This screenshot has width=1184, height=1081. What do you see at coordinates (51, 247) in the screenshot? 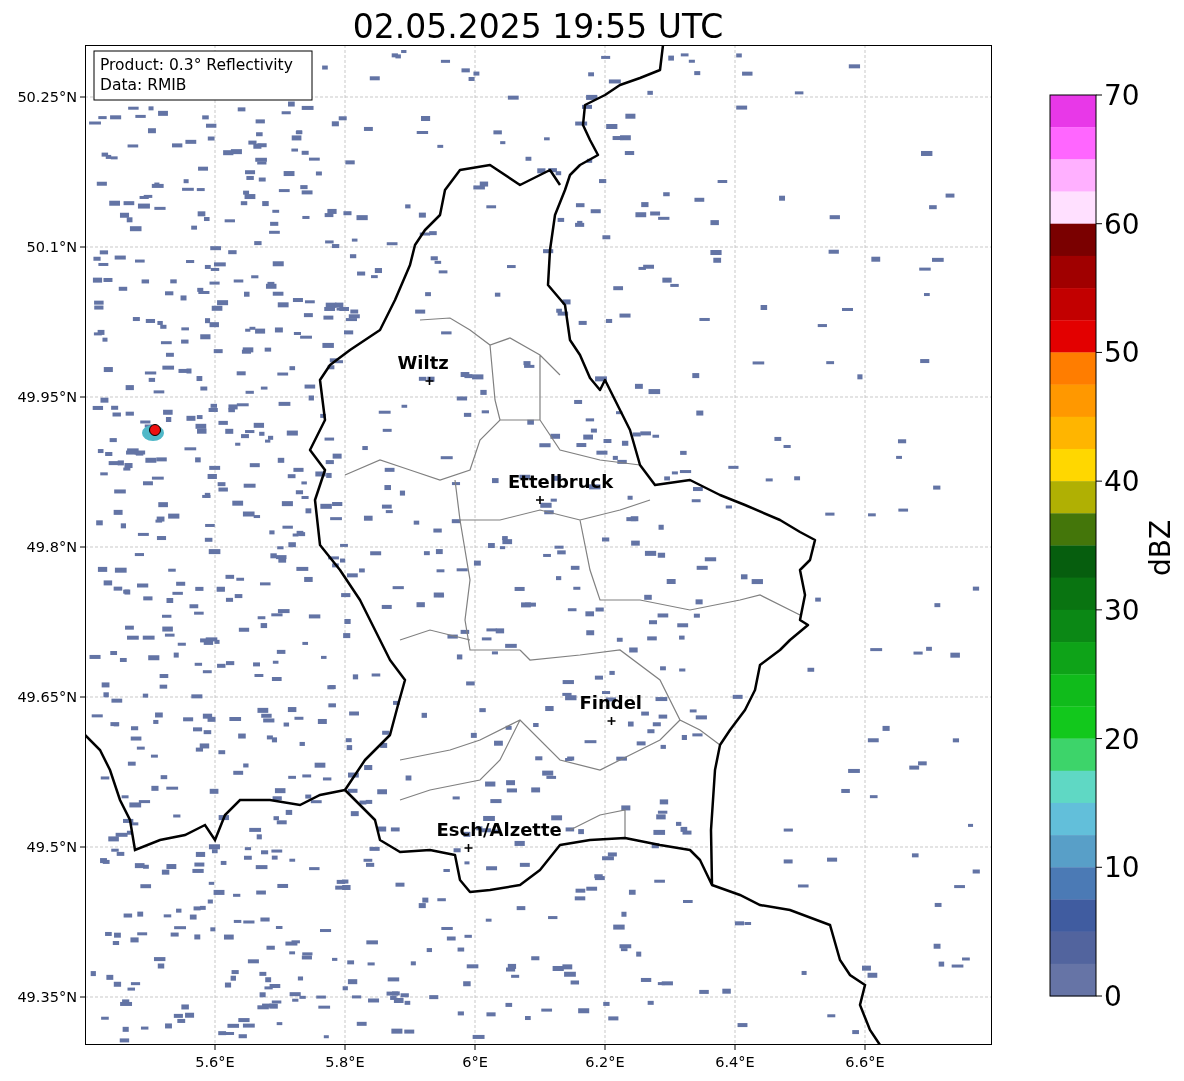
I see `axis-tick-label: 50.1°N` at bounding box center [51, 247].